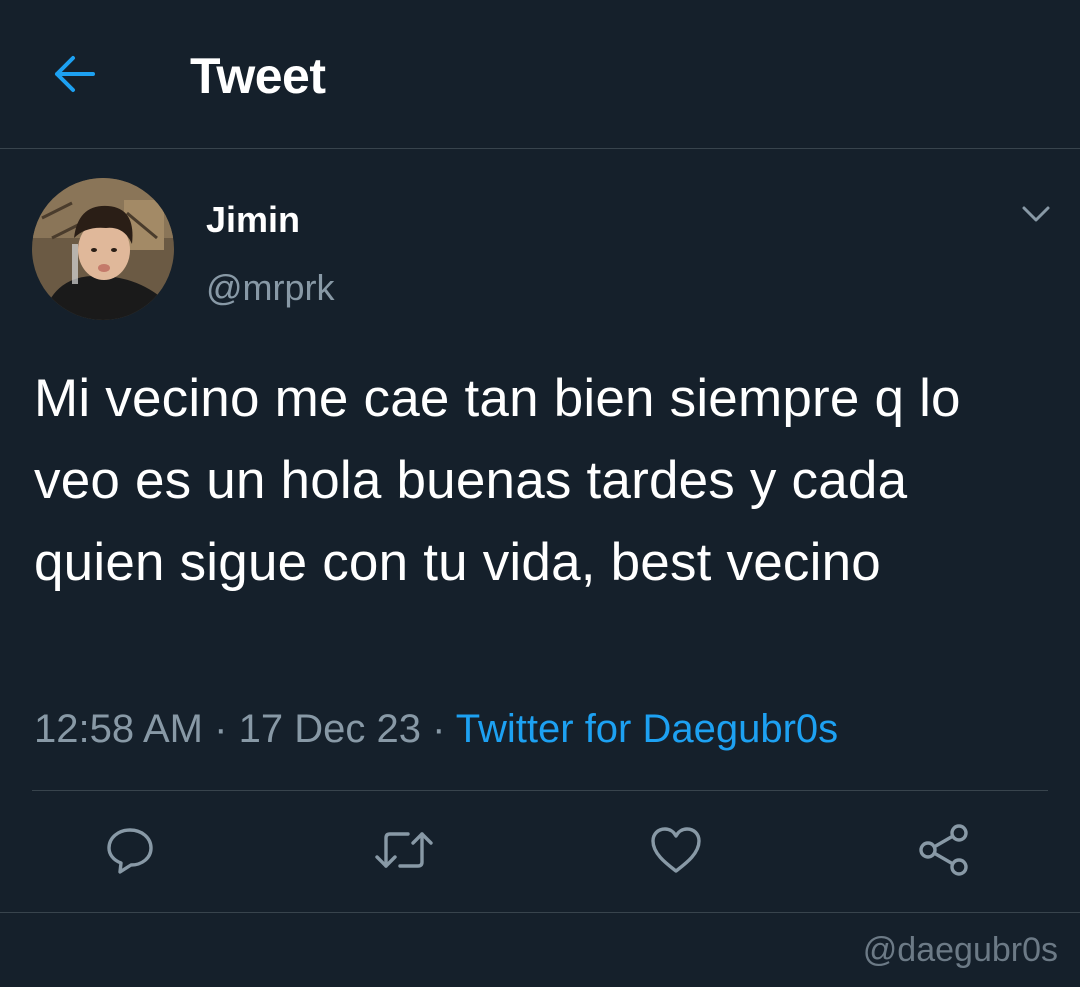 The width and height of the screenshot is (1080, 987). I want to click on reply-button, so click(130, 850).